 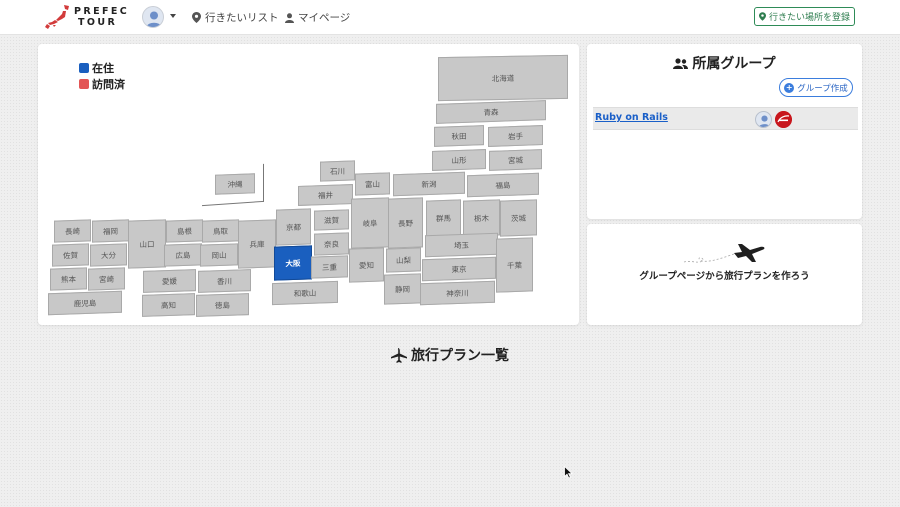 I want to click on prefecture-tile: 静岡, so click(x=402, y=289).